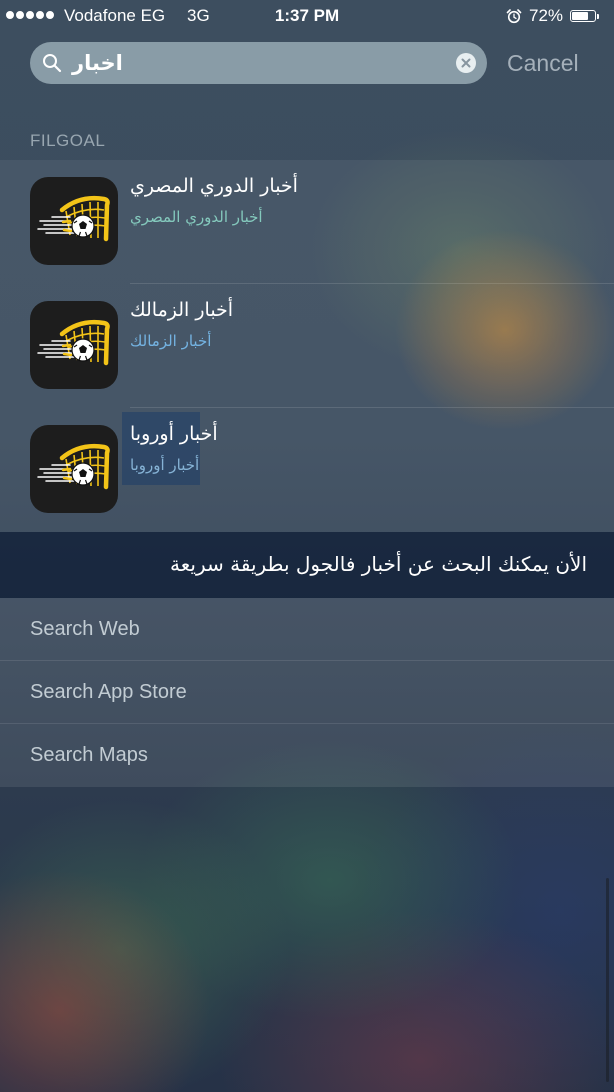 This screenshot has height=1092, width=614. I want to click on battery-nub, so click(598, 16).